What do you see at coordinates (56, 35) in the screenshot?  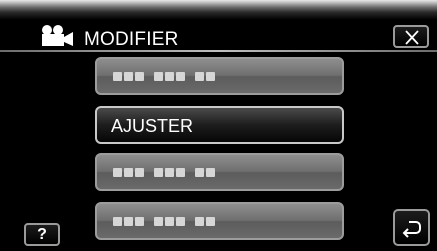 I see `video-camera-icon` at bounding box center [56, 35].